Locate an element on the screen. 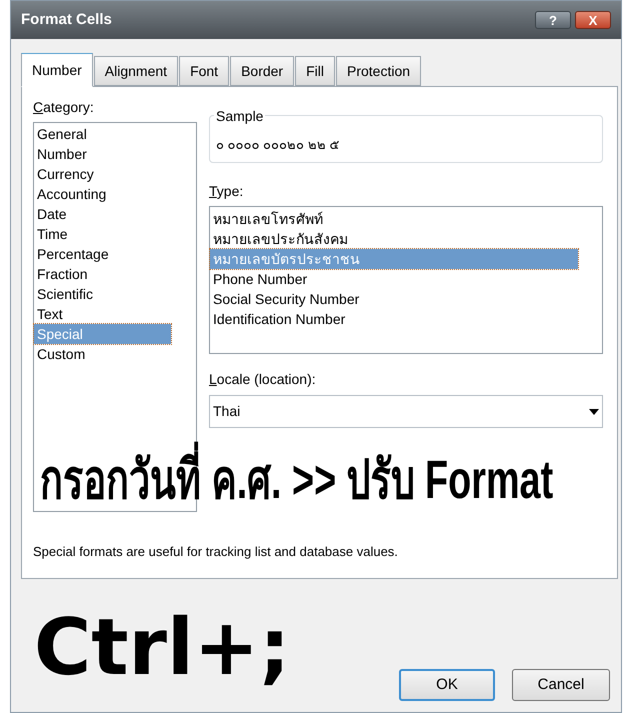 This screenshot has height=713, width=627. type-label: Type: is located at coordinates (226, 191).